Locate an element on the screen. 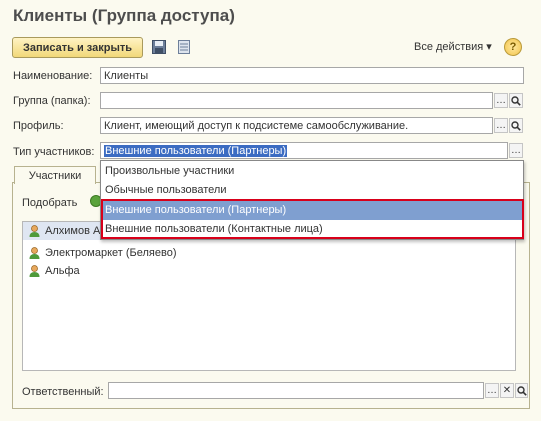  help-button: ? is located at coordinates (513, 47).